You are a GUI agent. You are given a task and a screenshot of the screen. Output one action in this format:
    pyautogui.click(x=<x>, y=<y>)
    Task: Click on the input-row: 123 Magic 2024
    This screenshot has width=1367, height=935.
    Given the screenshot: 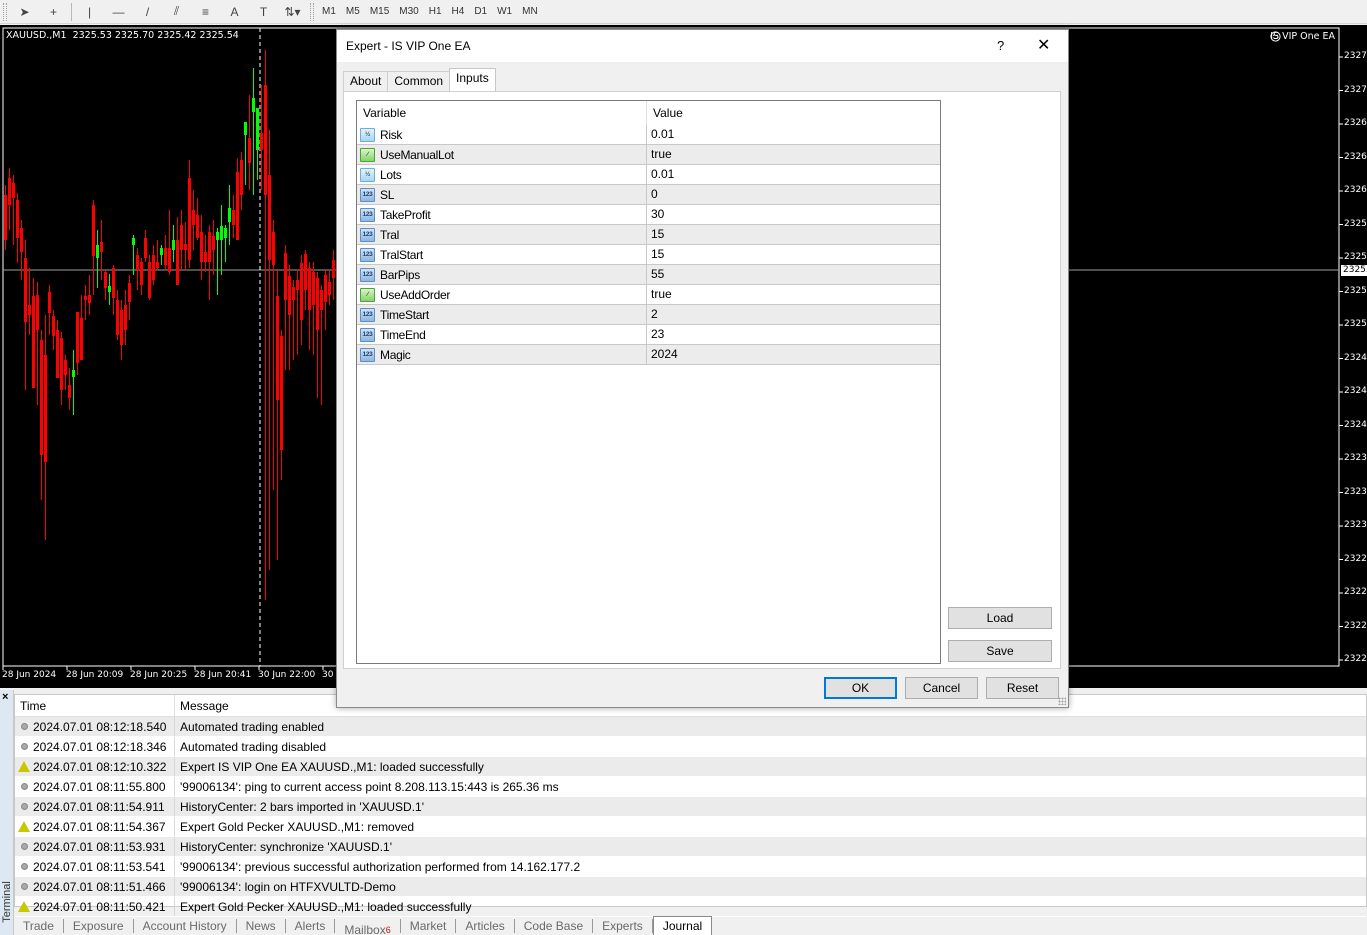 What is the action you would take?
    pyautogui.click(x=648, y=355)
    